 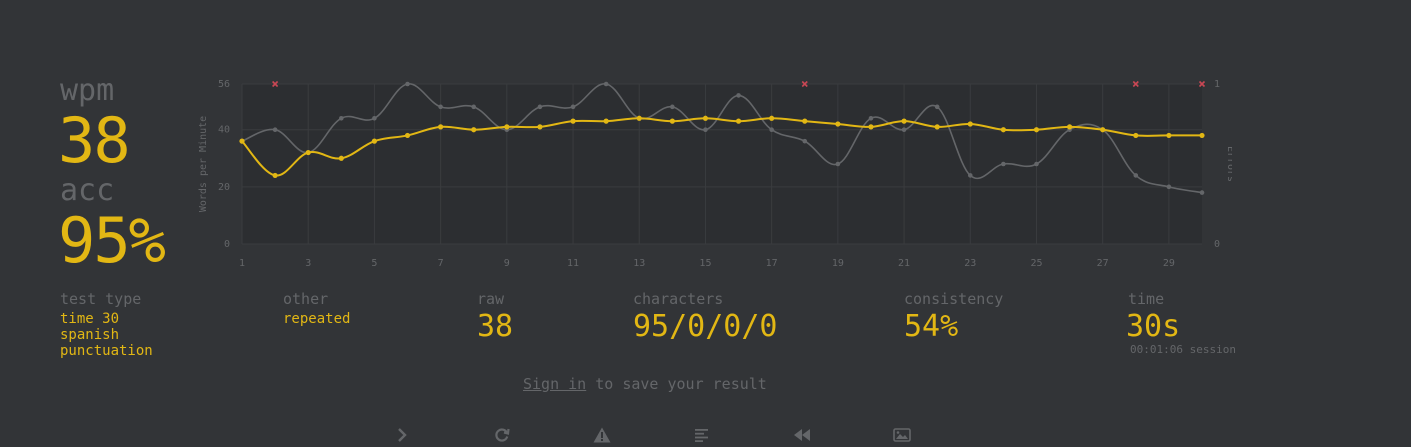 I want to click on y2-axis-label: Errors, so click(x=1228, y=164).